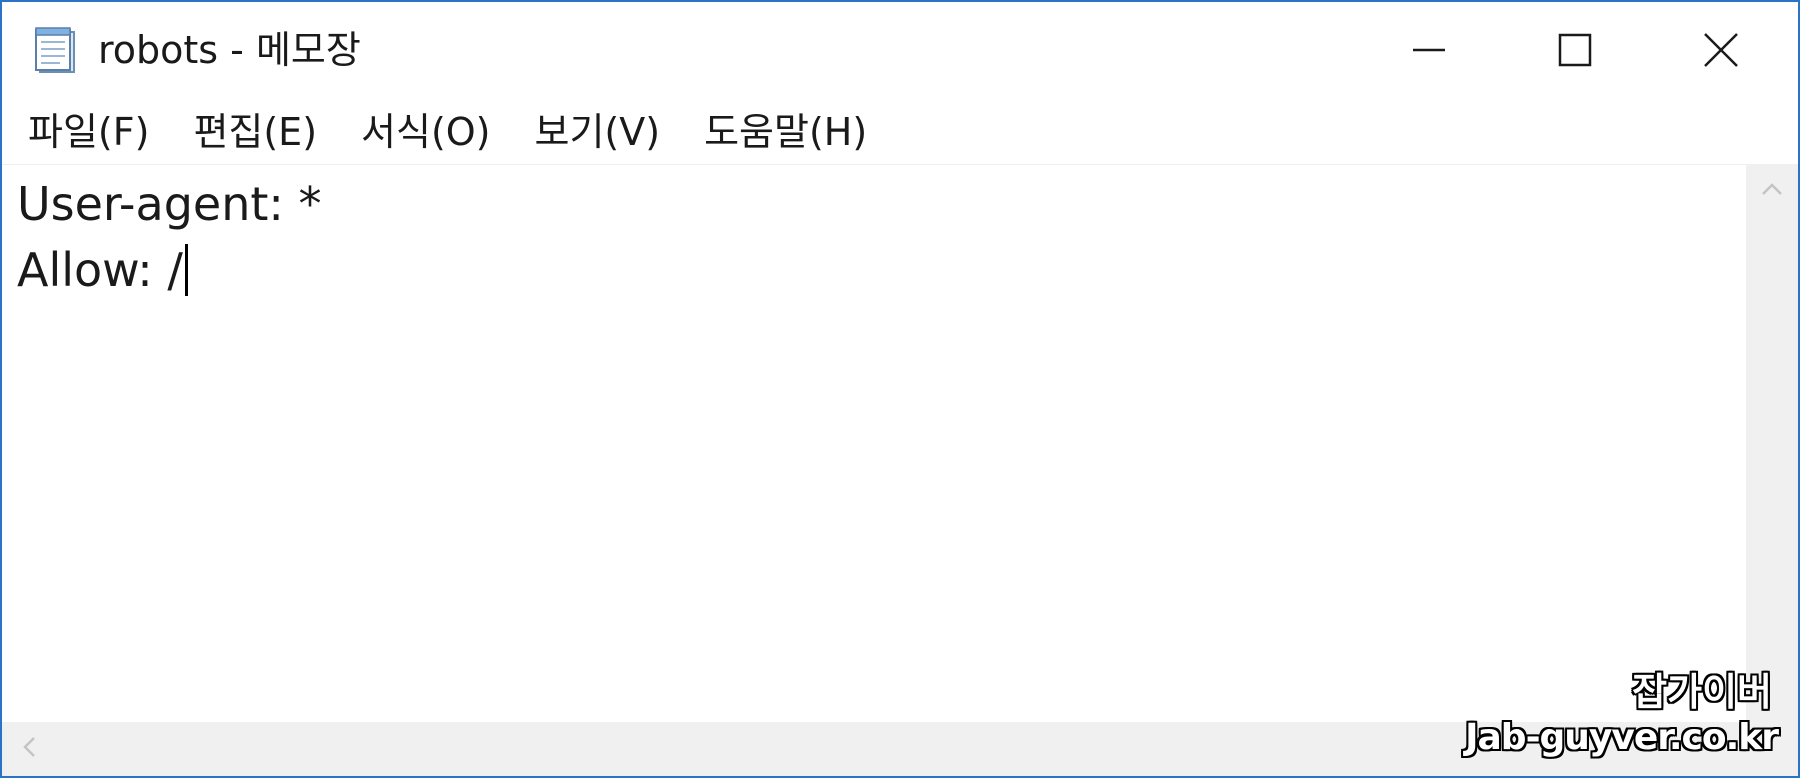  I want to click on menu-view: 보기(V), so click(598, 132).